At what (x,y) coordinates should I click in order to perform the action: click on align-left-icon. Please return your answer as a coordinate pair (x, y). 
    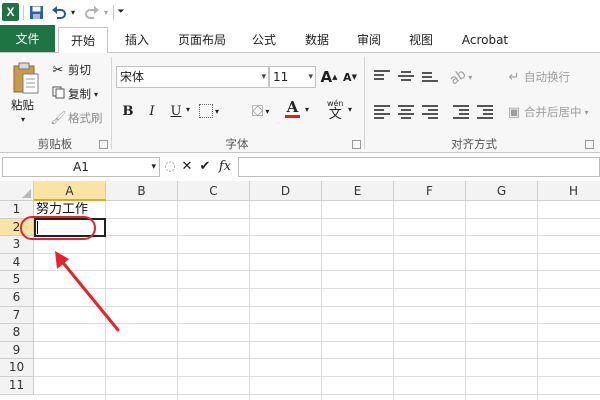
    Looking at the image, I should click on (382, 112).